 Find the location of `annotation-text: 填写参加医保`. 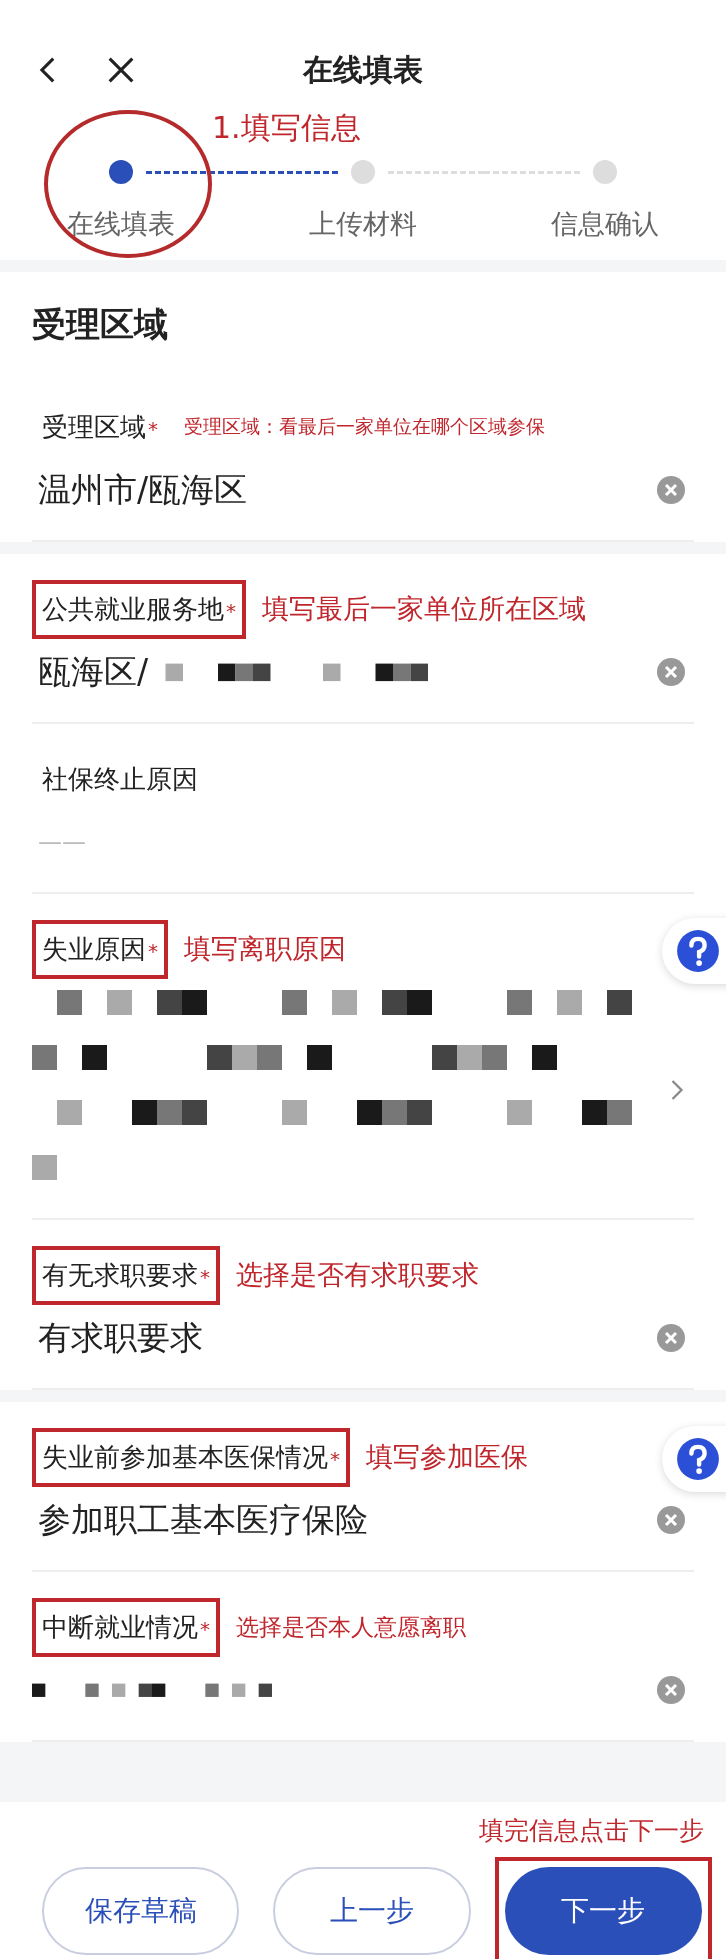

annotation-text: 填写参加医保 is located at coordinates (447, 1457).